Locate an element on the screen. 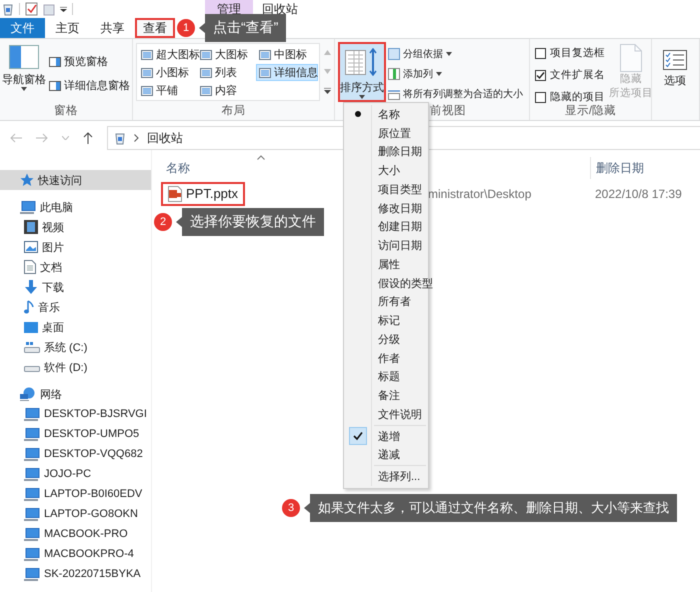 This screenshot has height=592, width=700. nav-item: 文档 is located at coordinates (75, 267).